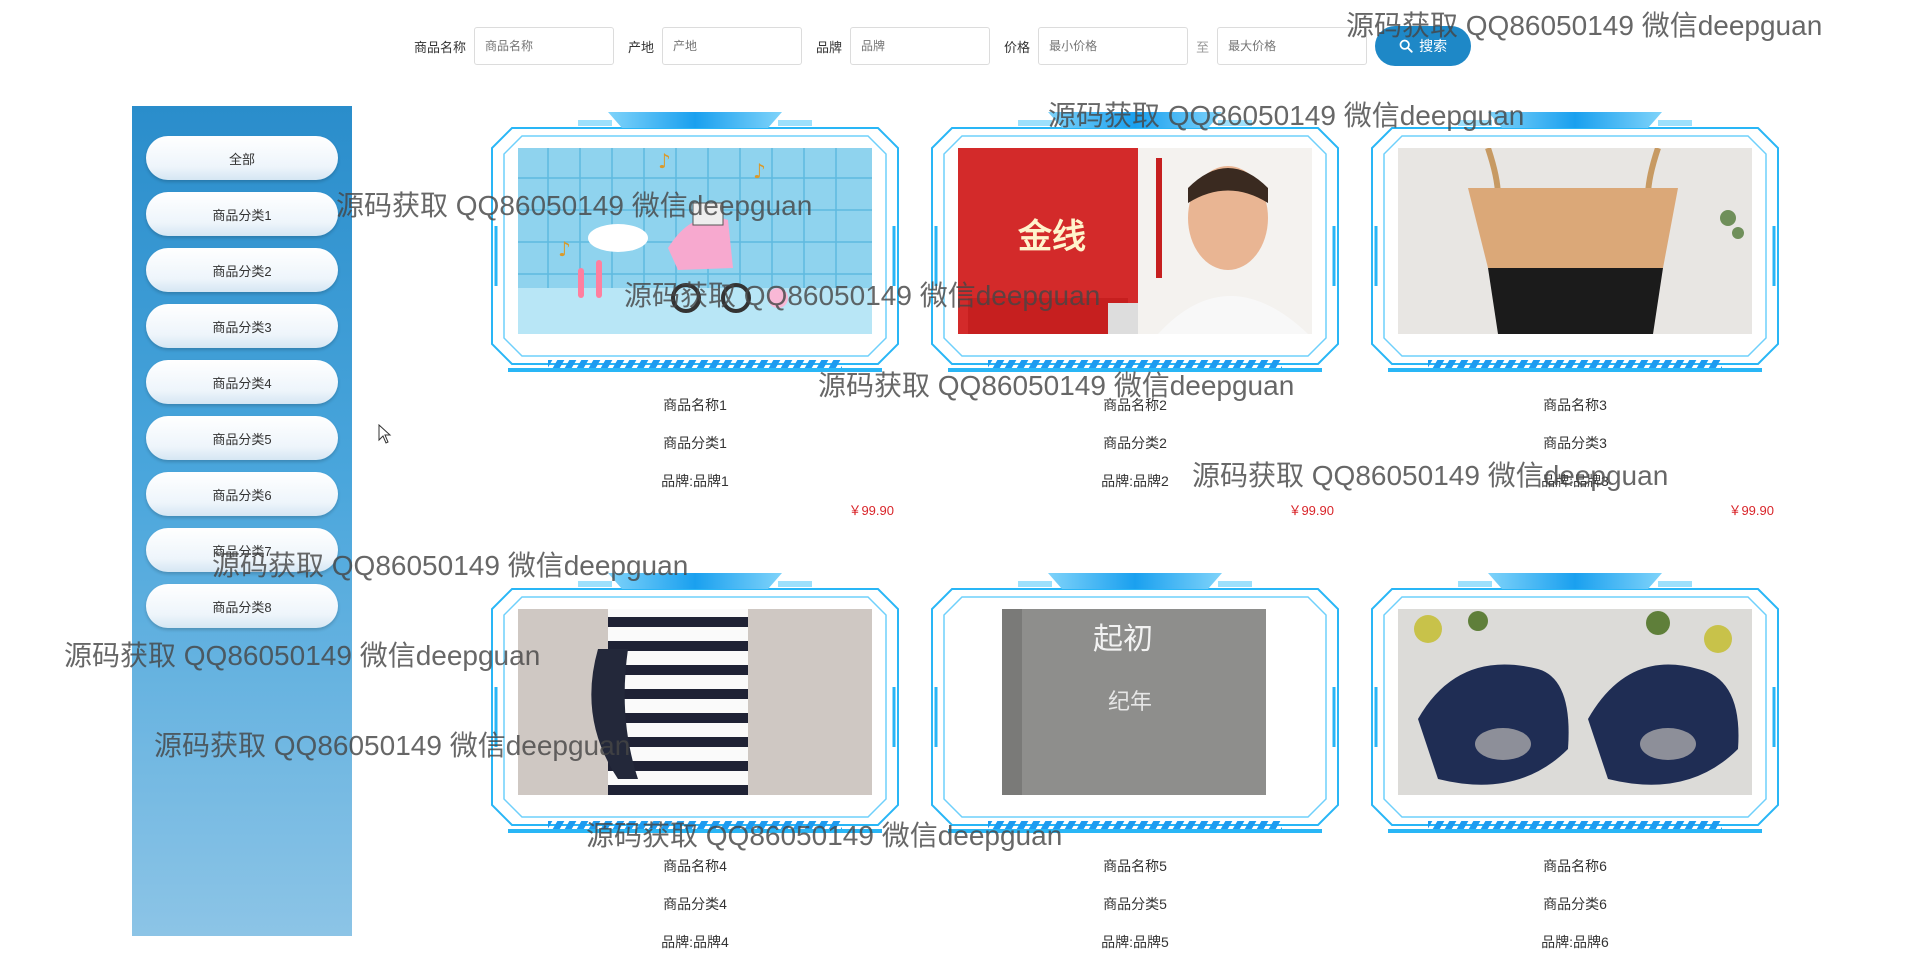 The image size is (1918, 961). Describe the element at coordinates (695, 405) in the screenshot. I see `product-name: 商品名称1` at that location.